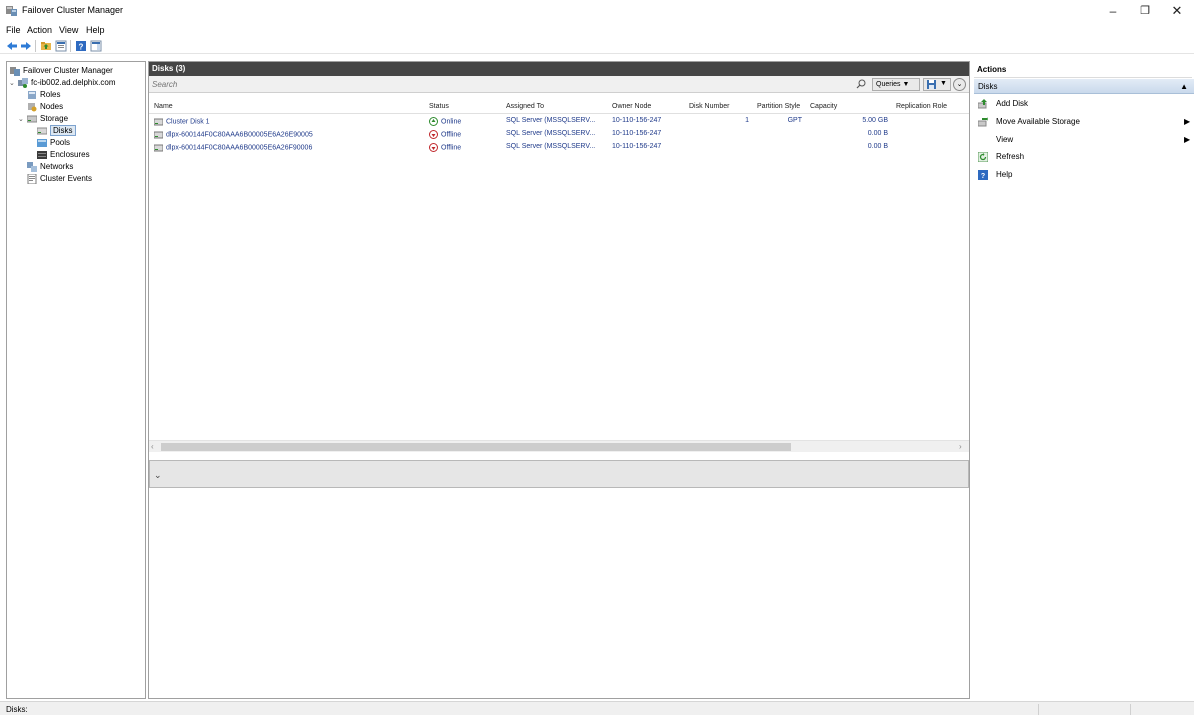  What do you see at coordinates (937, 84) in the screenshot?
I see `save-query-button: ▼` at bounding box center [937, 84].